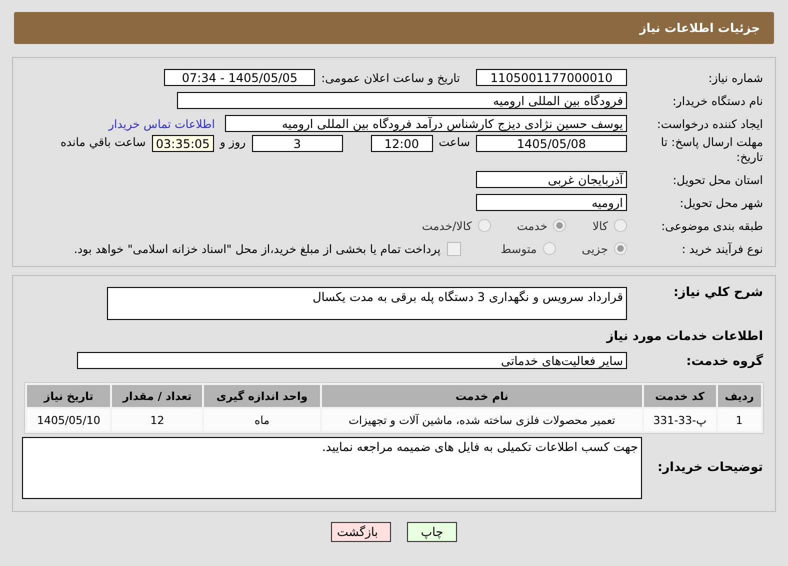 This screenshot has width=788, height=566. I want to click on province-field: آذربایجان غربی, so click(551, 179).